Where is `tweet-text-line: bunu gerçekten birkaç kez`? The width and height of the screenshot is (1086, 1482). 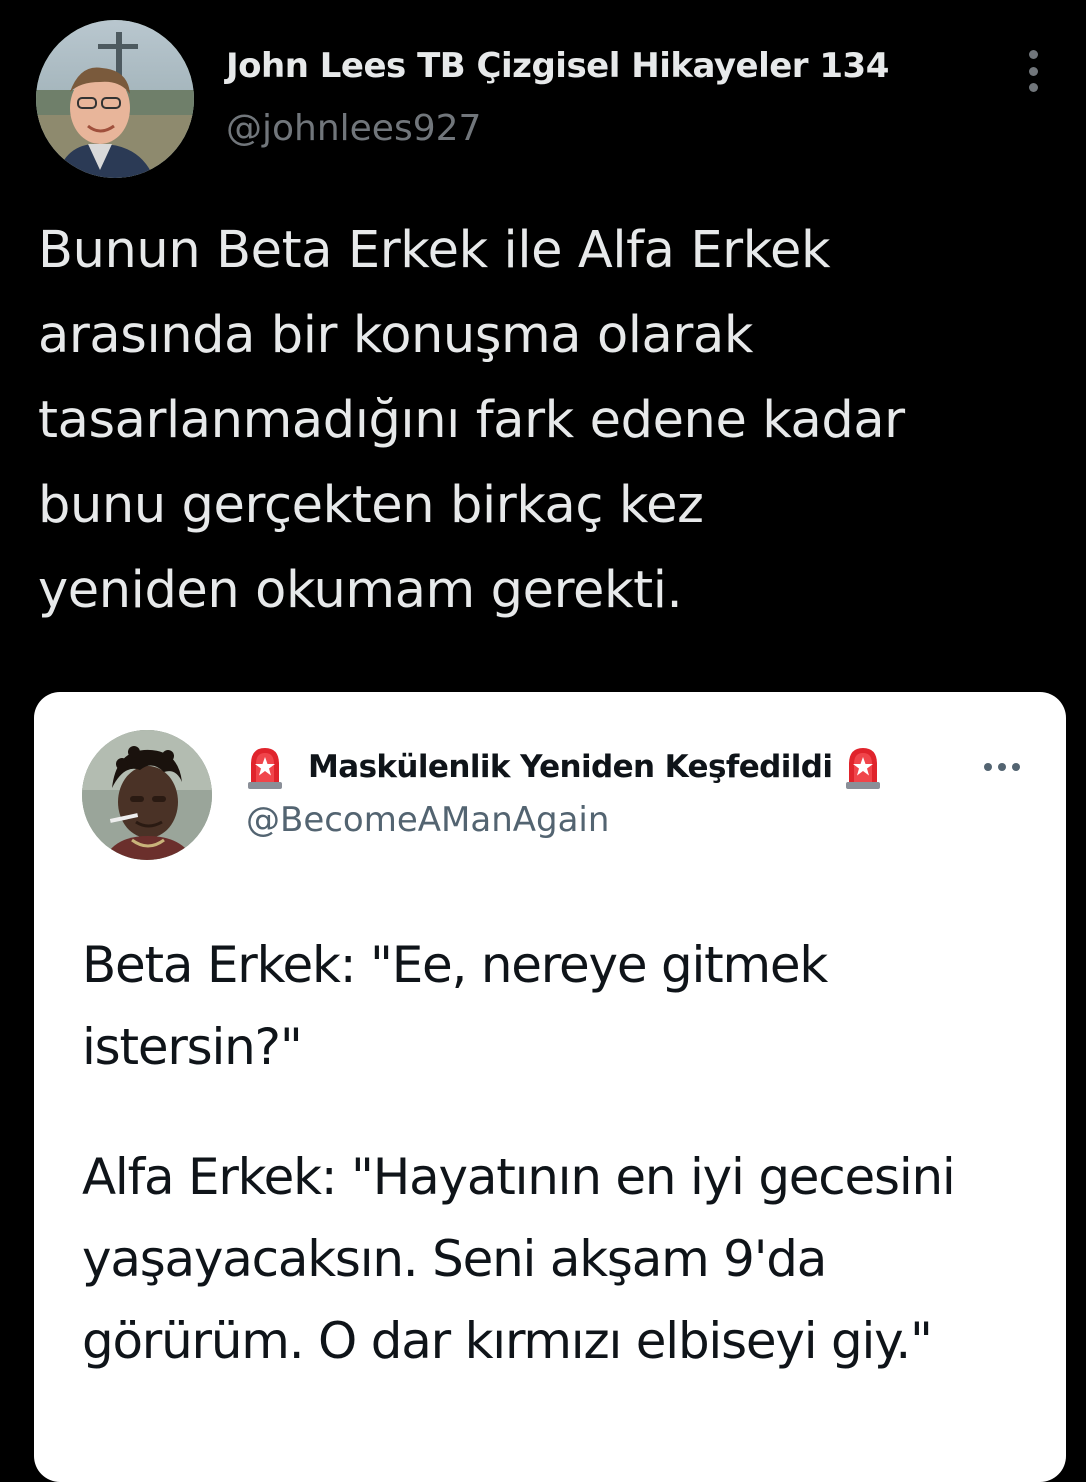
tweet-text-line: bunu gerçekten birkaç kez is located at coordinates (371, 505).